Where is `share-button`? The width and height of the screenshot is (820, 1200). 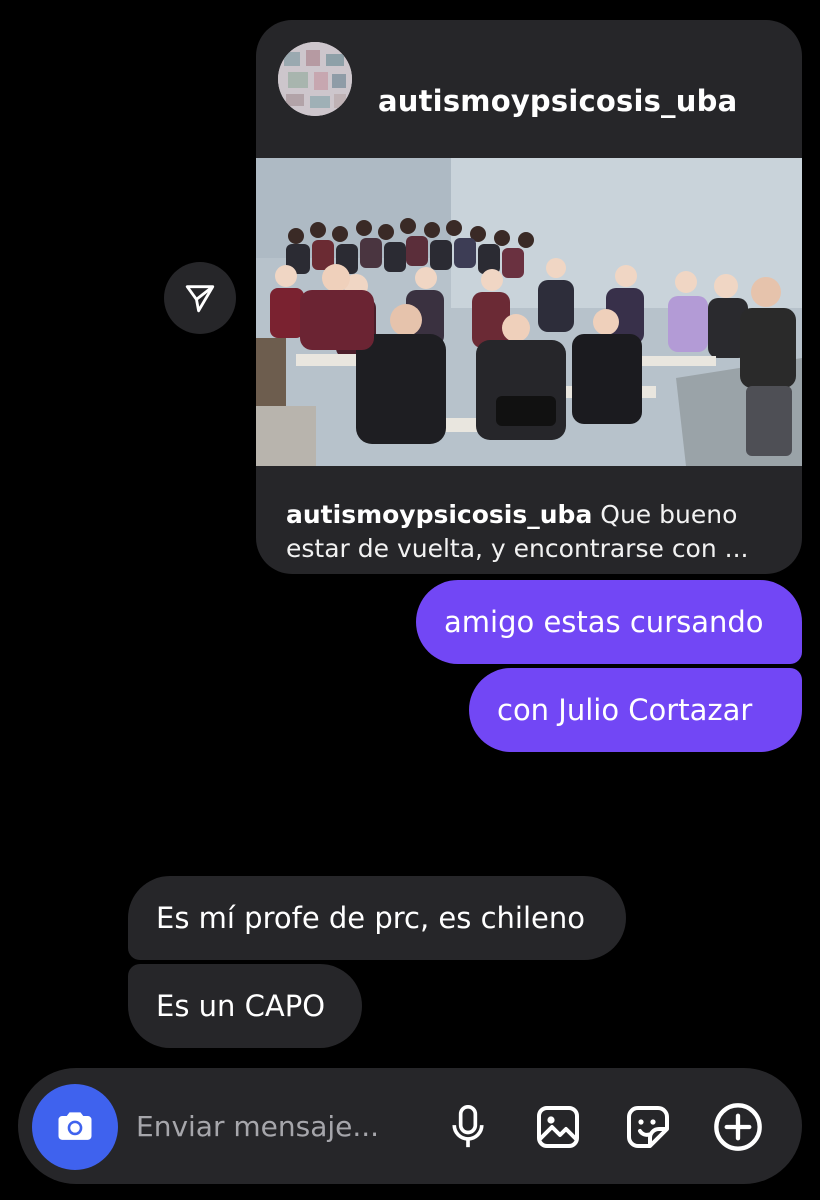 share-button is located at coordinates (200, 298).